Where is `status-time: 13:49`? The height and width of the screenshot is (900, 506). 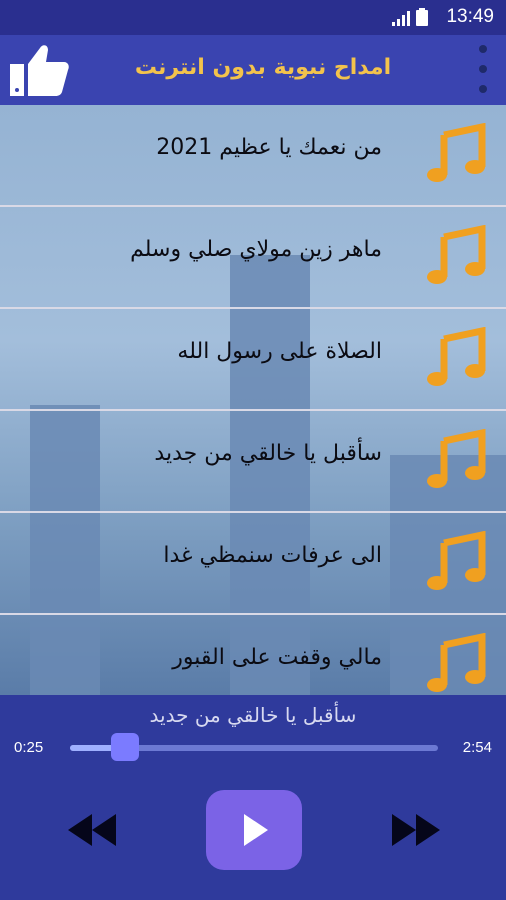 status-time: 13:49 is located at coordinates (470, 16).